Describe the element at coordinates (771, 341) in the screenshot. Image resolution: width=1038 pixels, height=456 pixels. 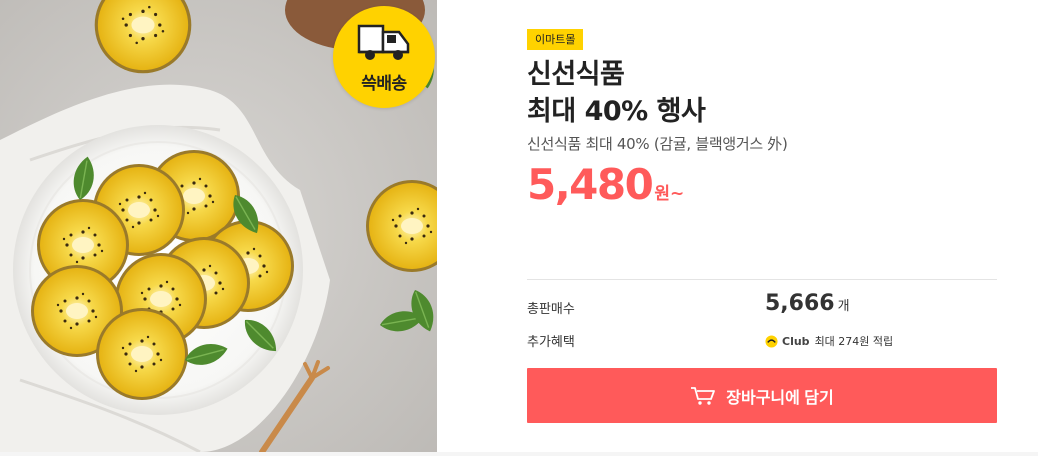
I see `club-icon` at that location.